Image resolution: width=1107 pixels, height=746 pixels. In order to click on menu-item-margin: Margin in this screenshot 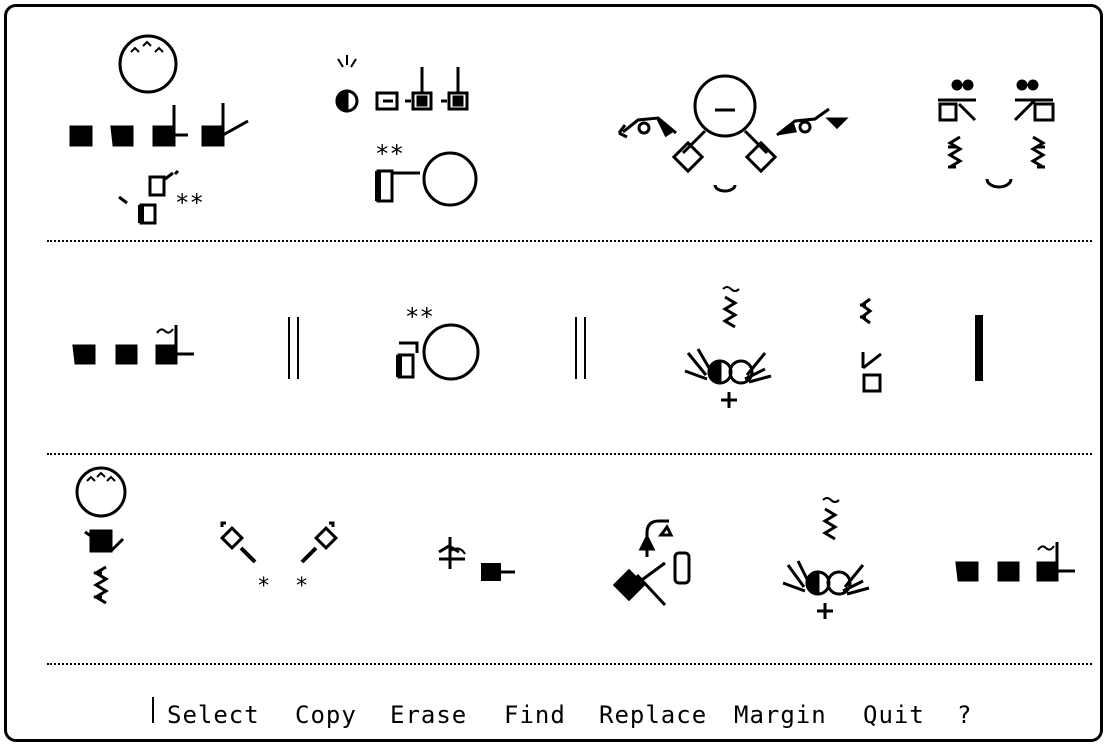, I will do `click(780, 715)`.